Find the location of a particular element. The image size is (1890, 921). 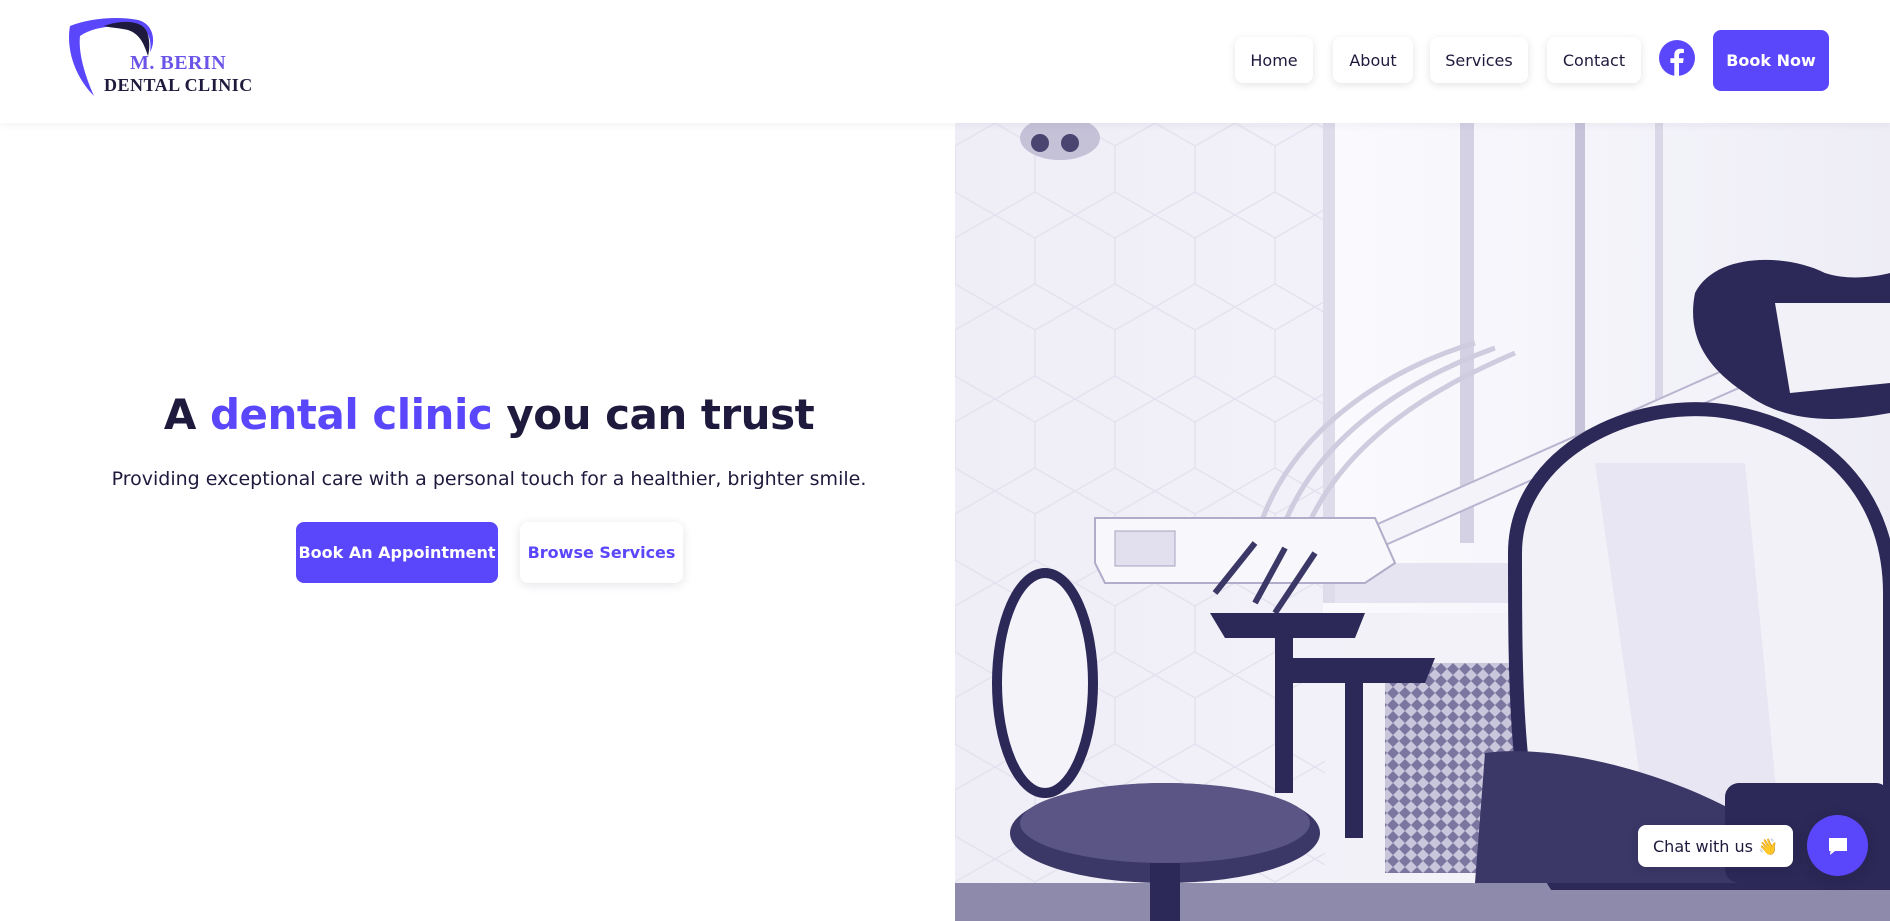

hero-title-start: A is located at coordinates (180, 414).